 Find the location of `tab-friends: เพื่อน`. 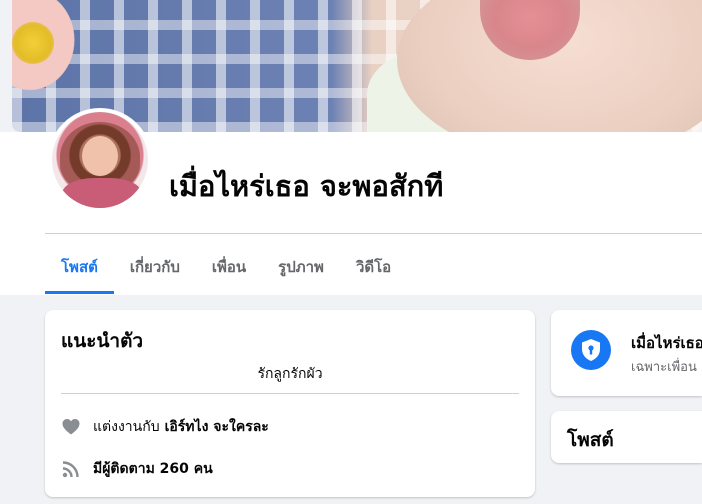

tab-friends: เพื่อน is located at coordinates (229, 270).